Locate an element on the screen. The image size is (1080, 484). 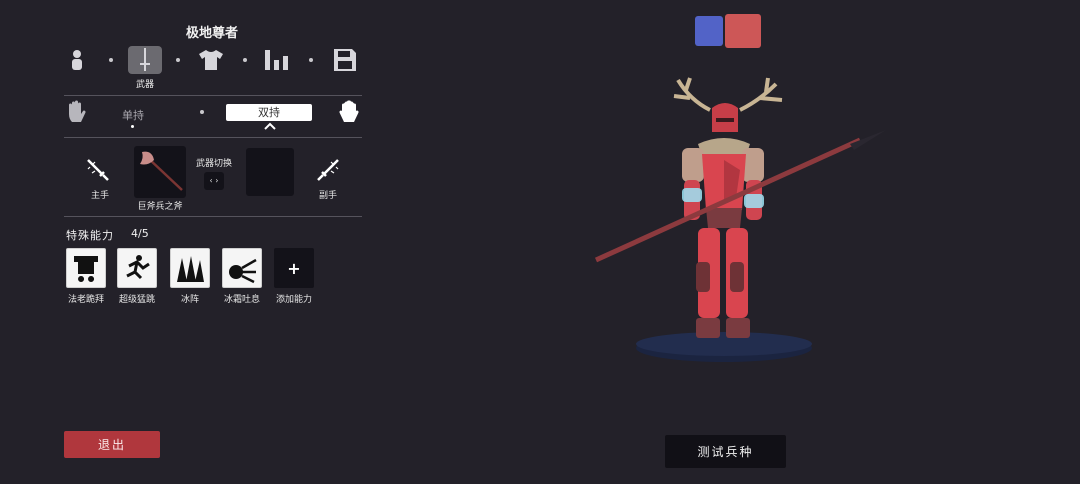
editor-tab-bar: 武器 is located at coordinates (215, 68).